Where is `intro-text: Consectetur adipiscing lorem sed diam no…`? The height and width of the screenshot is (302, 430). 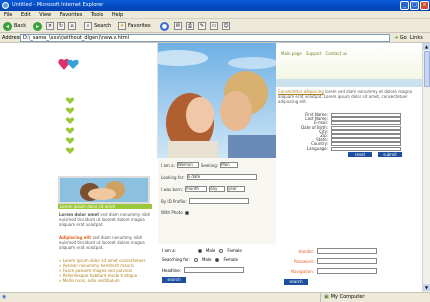 intro-text: Consectetur adipiscing lorem sed diam no… is located at coordinates (348, 96).